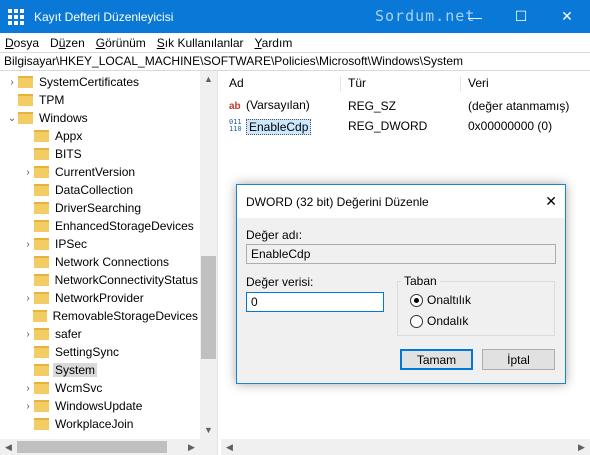 Image resolution: width=590 pixels, height=455 pixels. What do you see at coordinates (67, 43) in the screenshot?
I see `menu-item-düzen: Düzen` at bounding box center [67, 43].